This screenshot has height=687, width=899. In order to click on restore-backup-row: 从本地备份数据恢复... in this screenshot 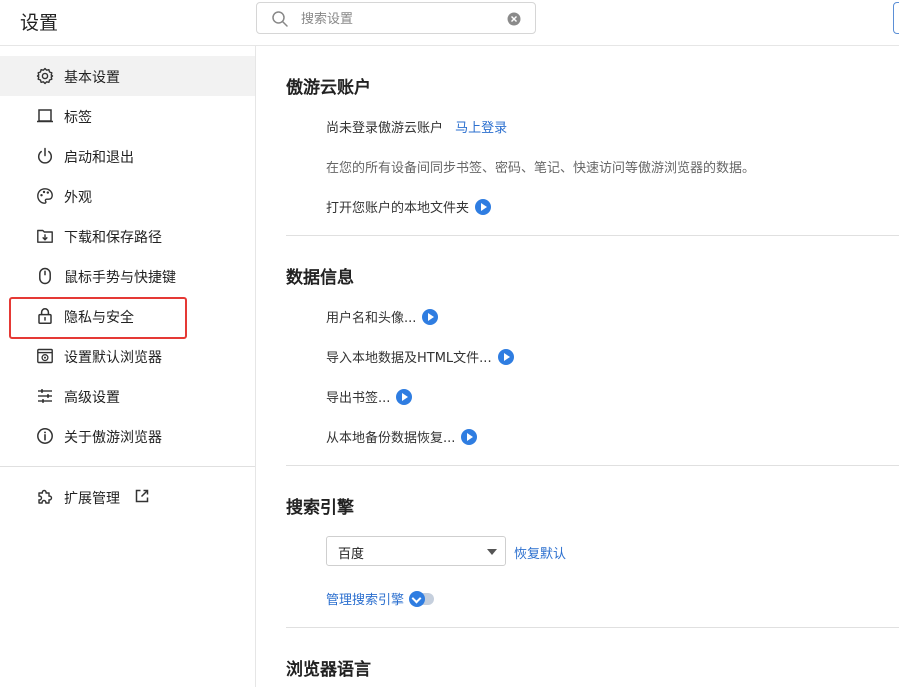, I will do `click(402, 436)`.